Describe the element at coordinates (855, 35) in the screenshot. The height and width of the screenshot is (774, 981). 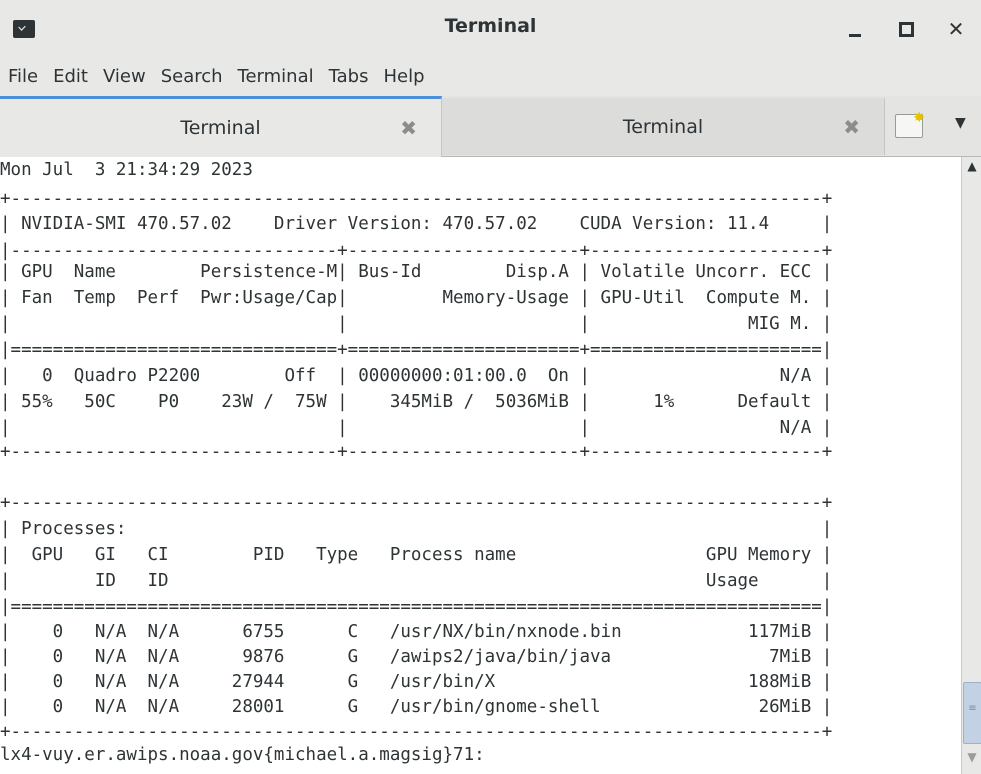
I see `minimize-icon` at that location.